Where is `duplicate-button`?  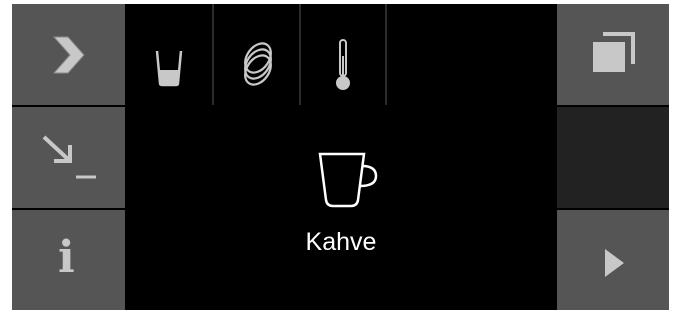
duplicate-button is located at coordinates (613, 54).